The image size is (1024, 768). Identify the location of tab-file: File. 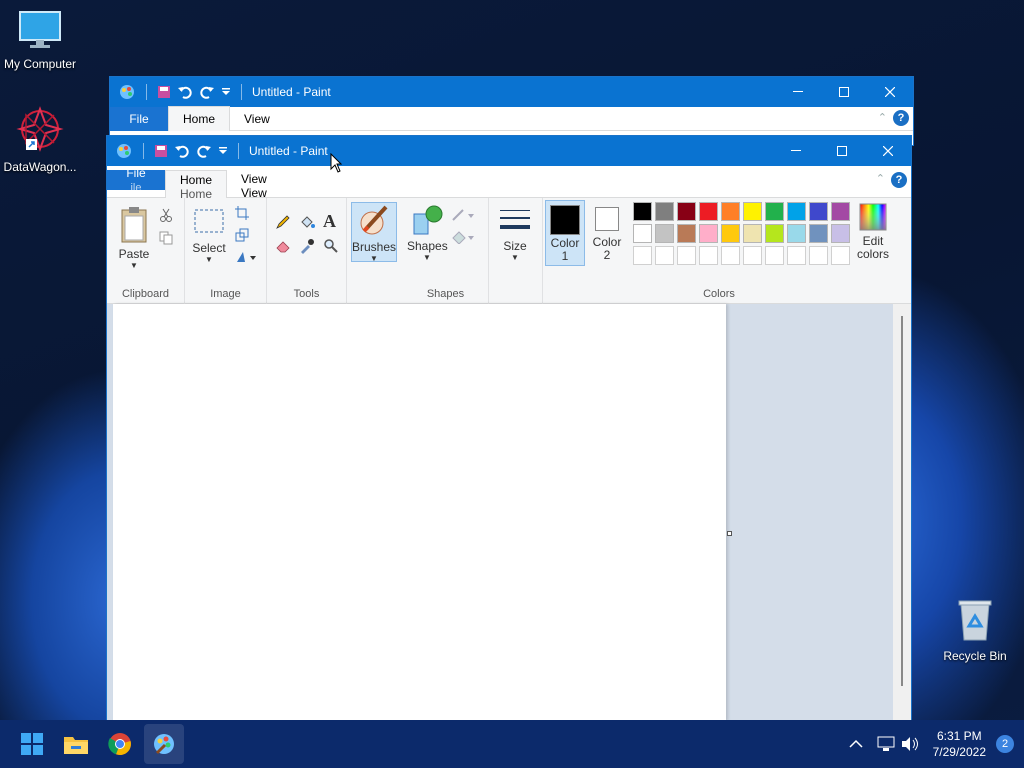
(139, 118).